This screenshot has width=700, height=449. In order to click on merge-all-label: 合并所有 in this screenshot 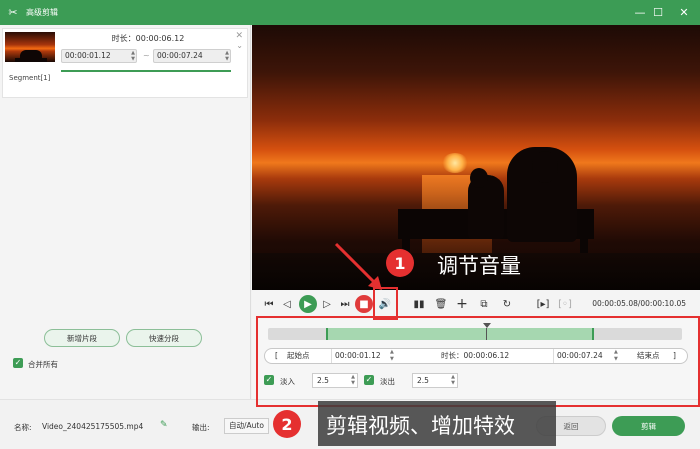, I will do `click(43, 364)`.